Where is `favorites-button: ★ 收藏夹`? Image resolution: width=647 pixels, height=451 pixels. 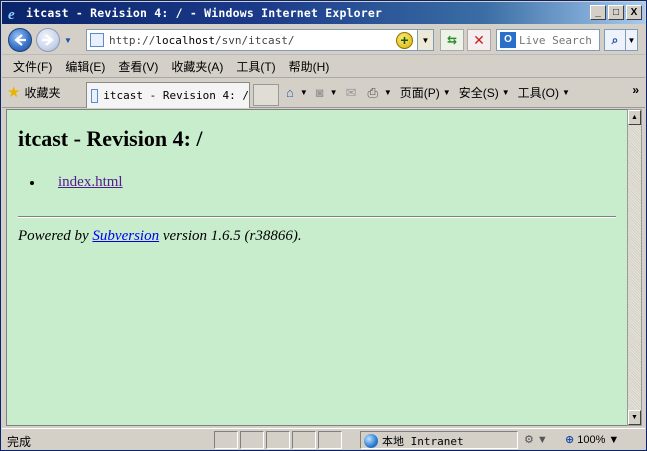
favorites-button: ★ 收藏夹 is located at coordinates (33, 92).